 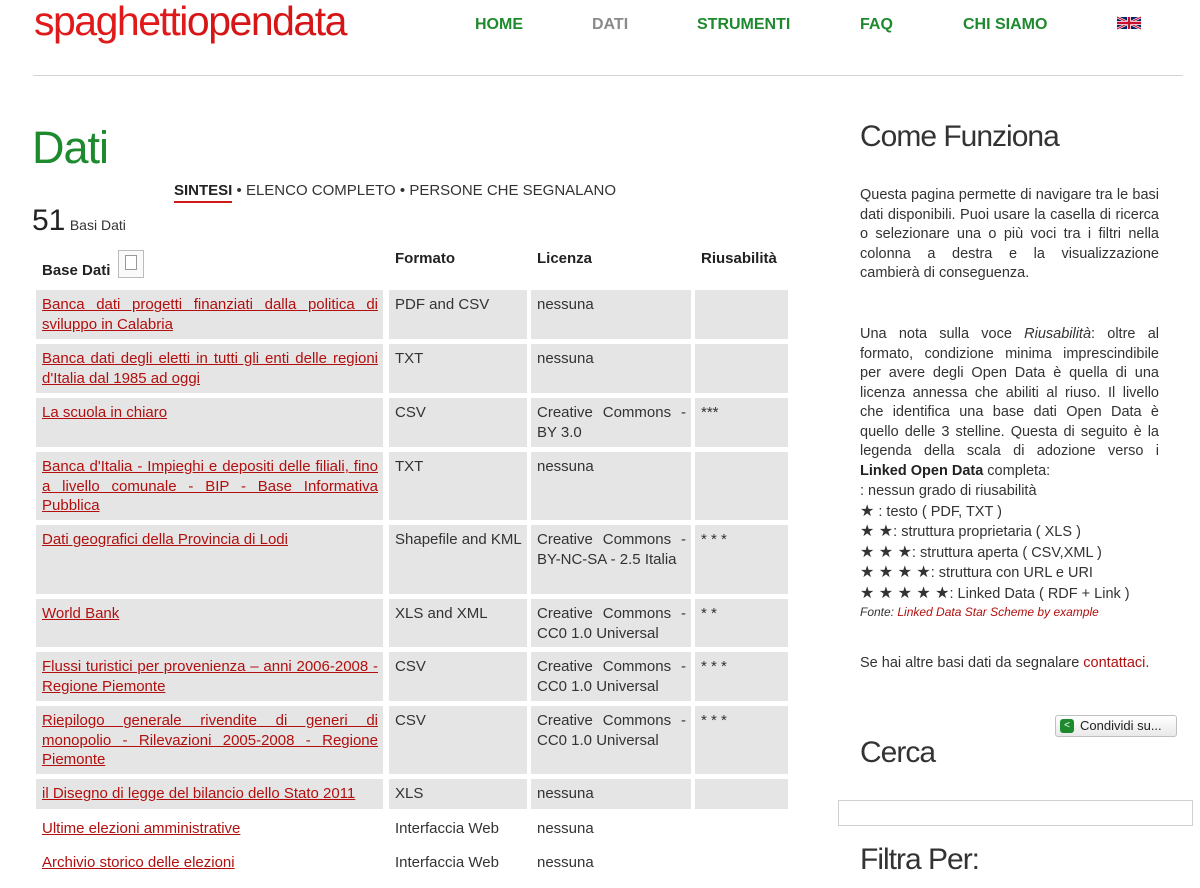 I want to click on header-base-dati: Base Dati, so click(x=76, y=270).